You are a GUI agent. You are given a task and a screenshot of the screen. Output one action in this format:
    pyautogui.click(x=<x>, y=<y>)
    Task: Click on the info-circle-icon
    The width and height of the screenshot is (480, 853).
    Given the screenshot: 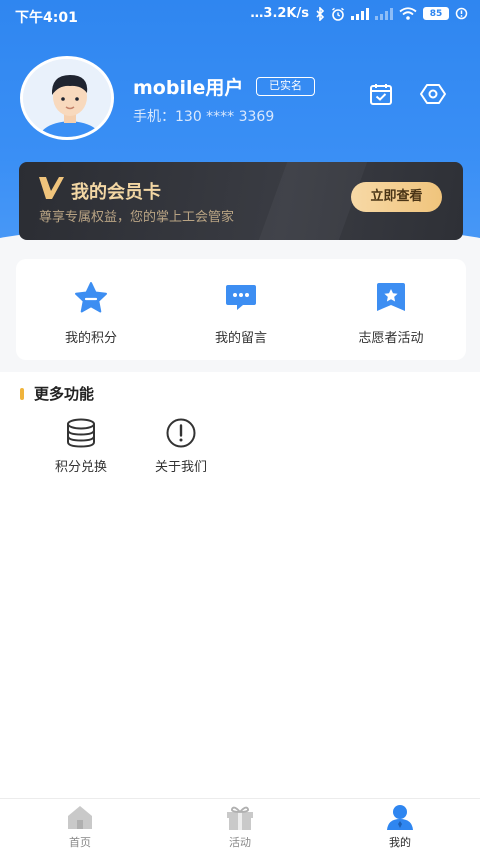 What is the action you would take?
    pyautogui.click(x=181, y=433)
    